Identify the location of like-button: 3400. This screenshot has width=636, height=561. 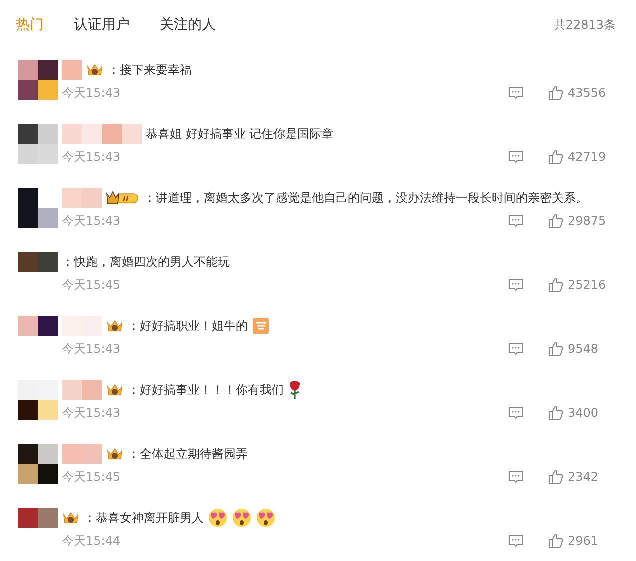
(580, 413).